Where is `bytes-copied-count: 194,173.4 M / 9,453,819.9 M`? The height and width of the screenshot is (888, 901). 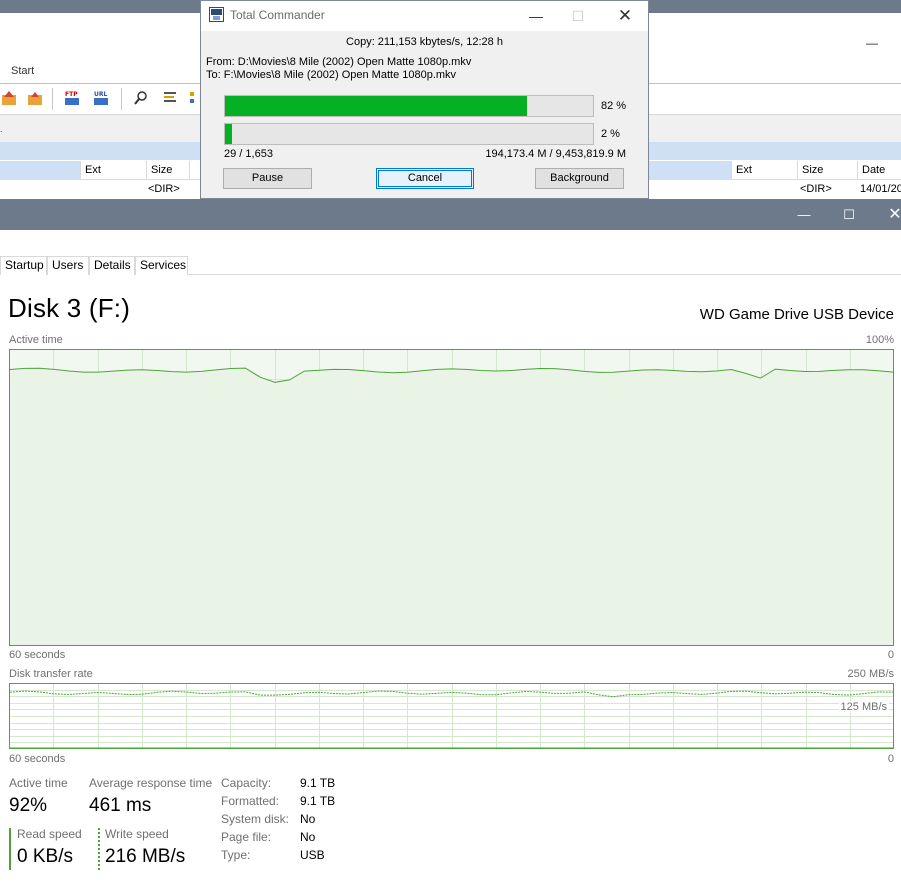 bytes-copied-count: 194,173.4 M / 9,453,819.9 M is located at coordinates (555, 154).